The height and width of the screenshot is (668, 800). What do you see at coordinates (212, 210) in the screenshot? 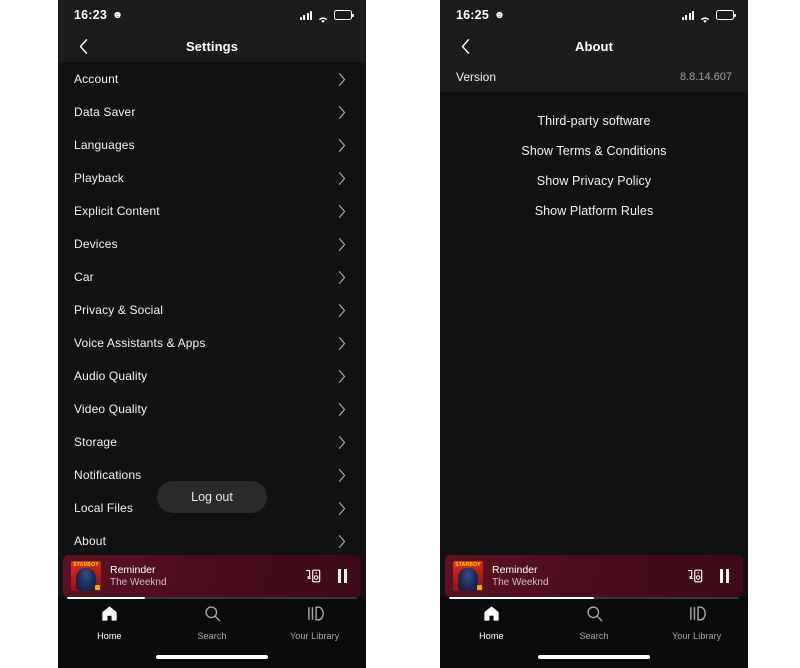
I see `settings-row-explicit-content: Explicit Content` at bounding box center [212, 210].